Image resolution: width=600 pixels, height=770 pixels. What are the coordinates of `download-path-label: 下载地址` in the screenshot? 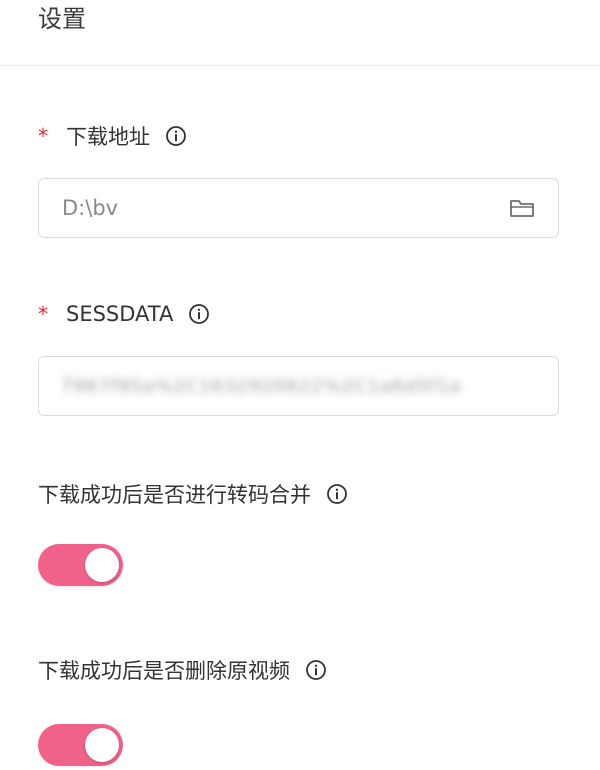 It's located at (108, 137).